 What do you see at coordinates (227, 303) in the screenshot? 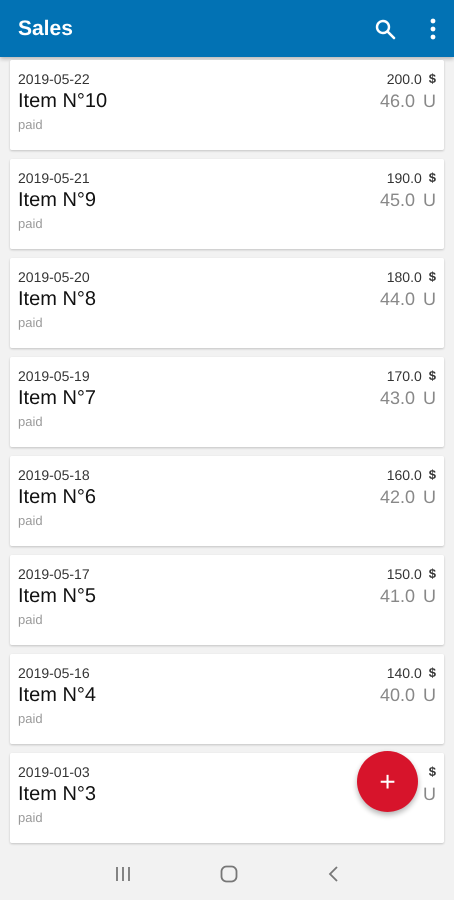
I see `sale-card: 2019-05-20 Item N°8 paid 180.0 $ 44.0 U` at bounding box center [227, 303].